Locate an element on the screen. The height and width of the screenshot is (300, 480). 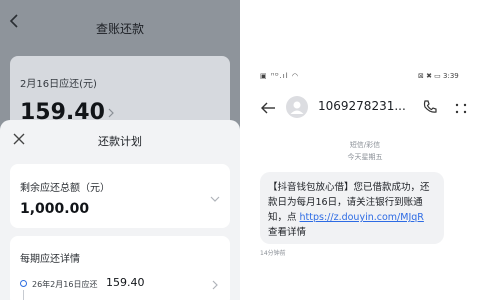
remaining-total-value: 1,000.00 is located at coordinates (55, 209).